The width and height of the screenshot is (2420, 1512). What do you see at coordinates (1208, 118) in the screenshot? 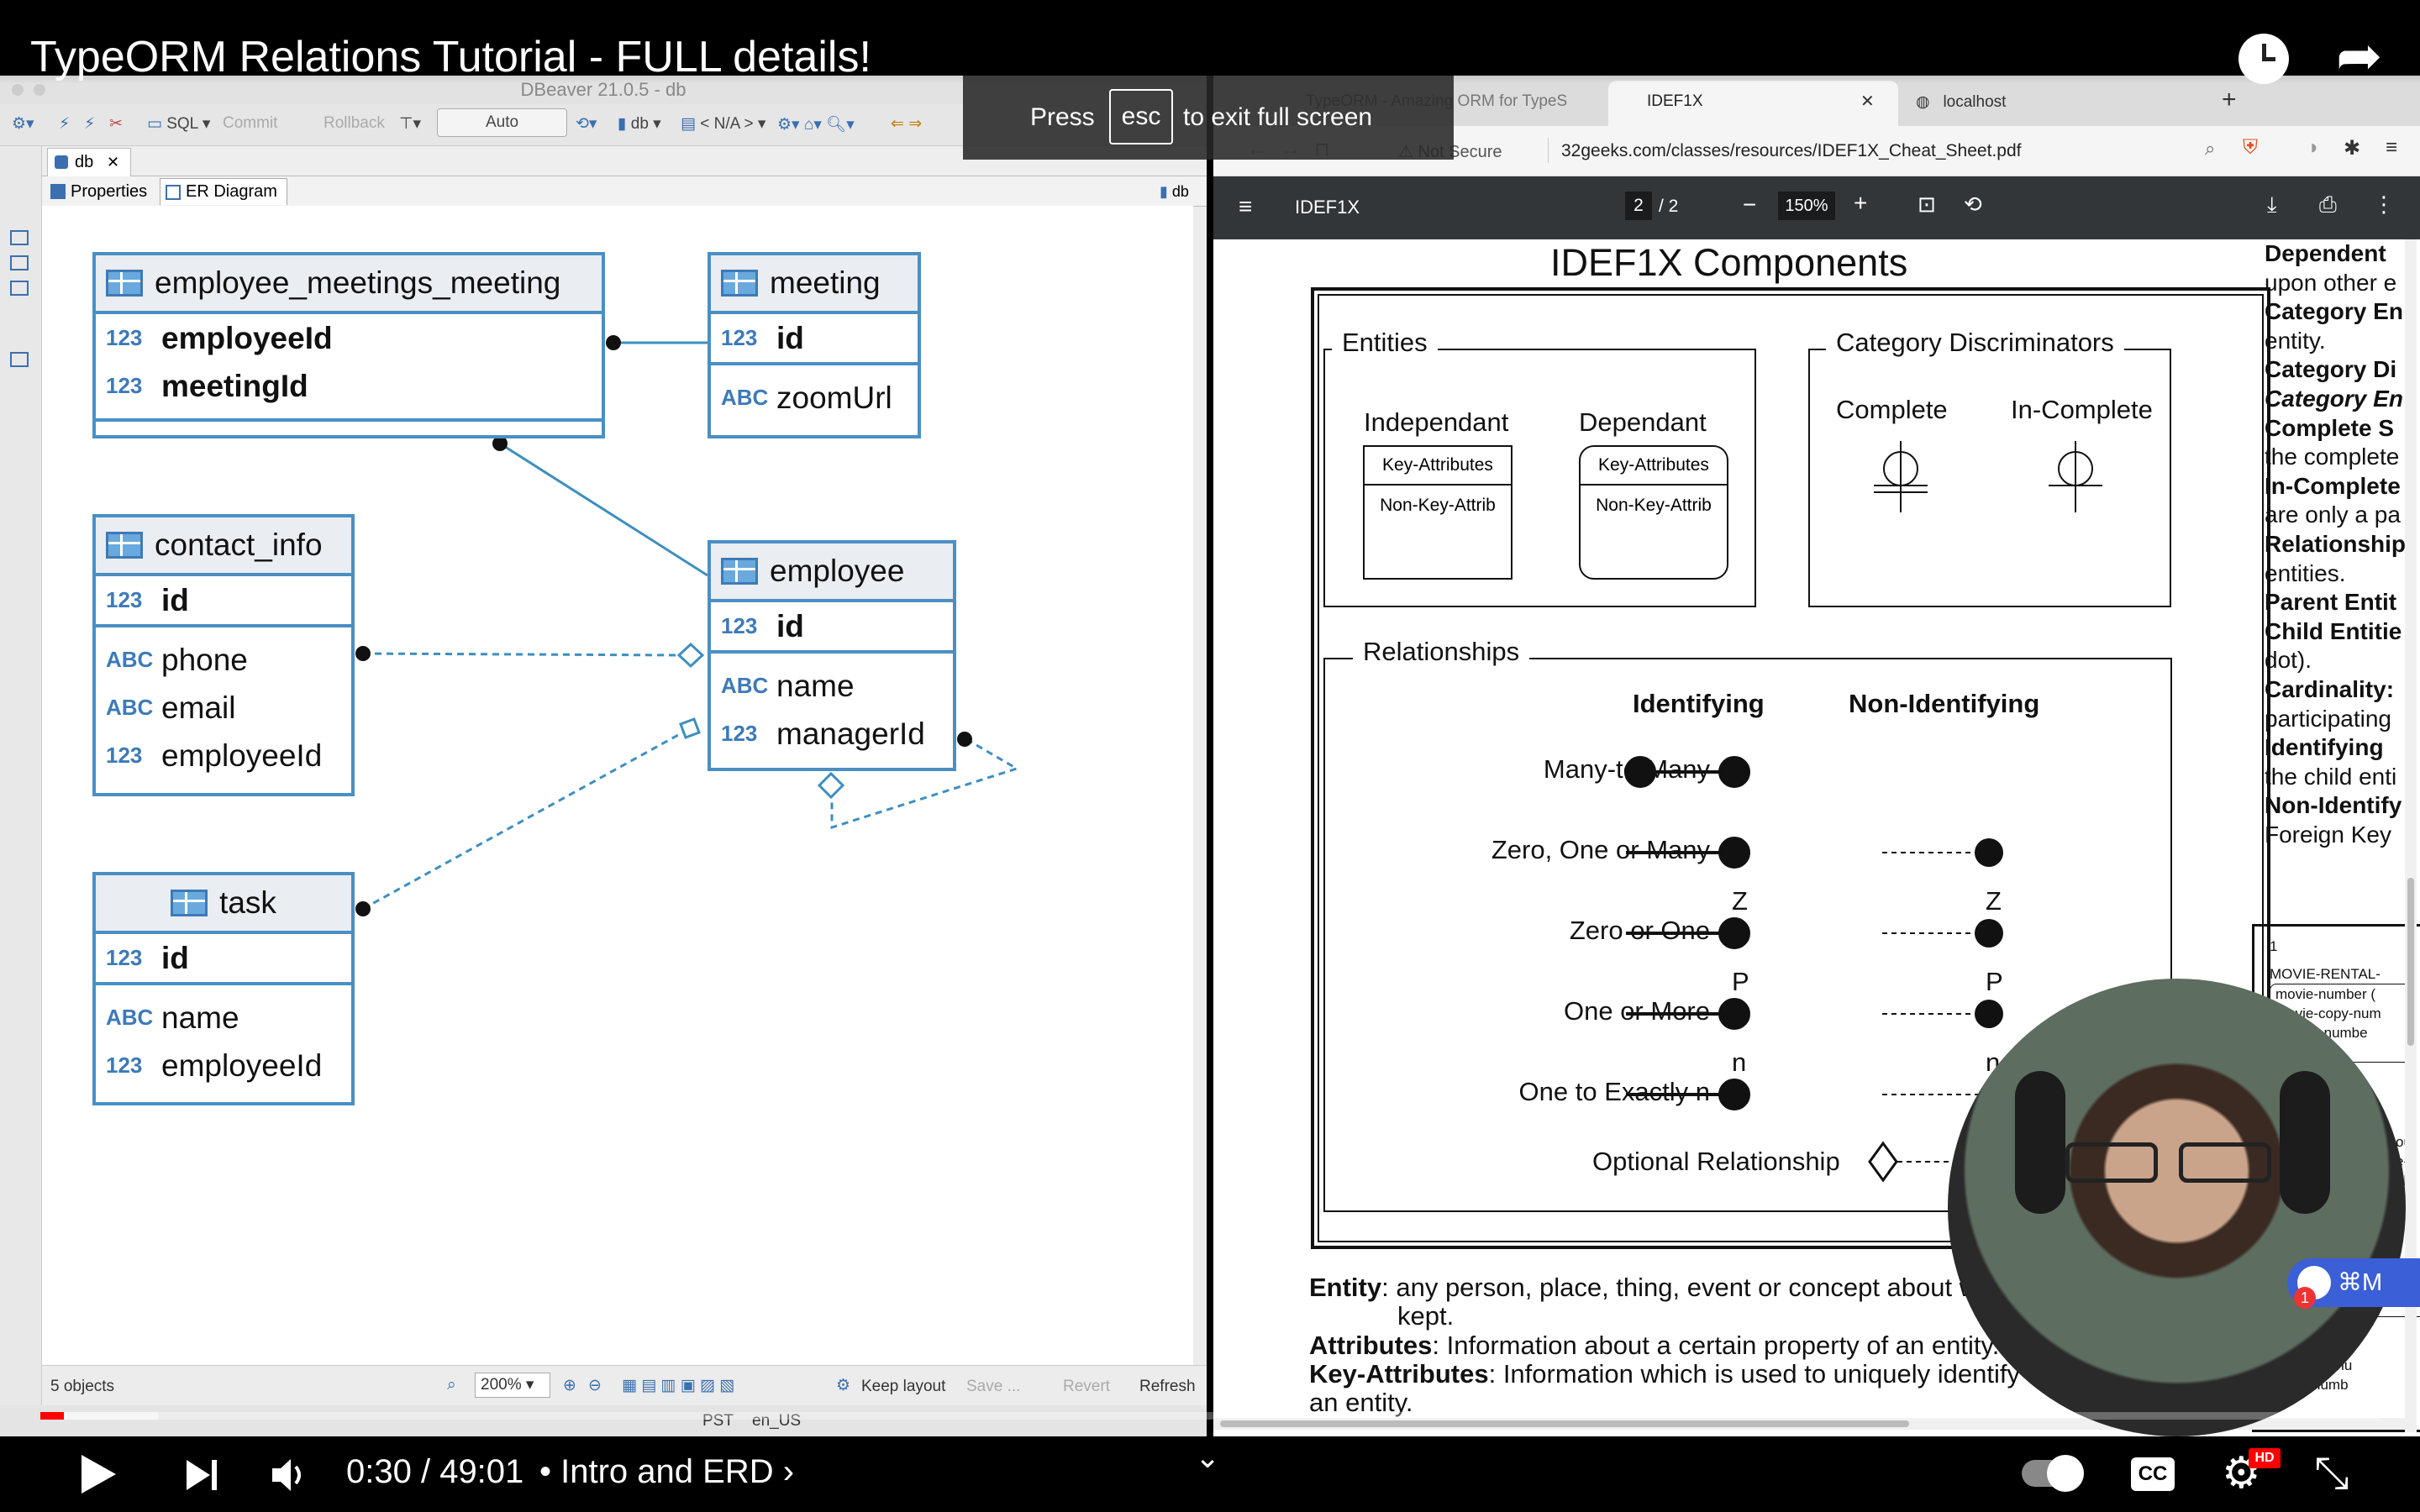
I see `fullscreen-hint: Press esc to exit full screen` at bounding box center [1208, 118].